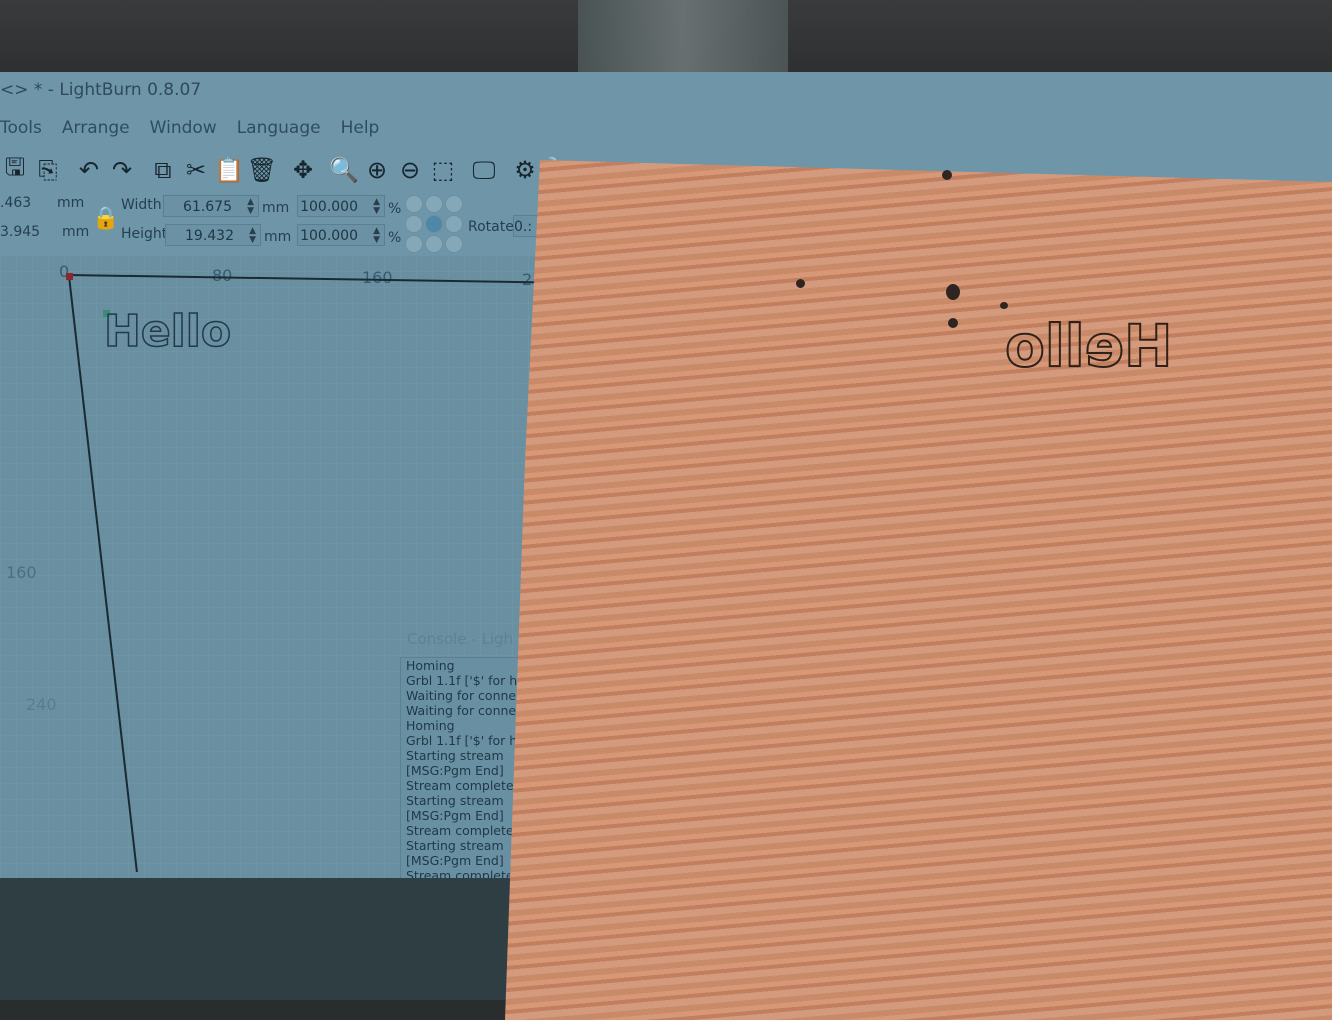 The height and width of the screenshot is (1020, 1332). I want to click on ruler-y-tick: 160, so click(21, 572).